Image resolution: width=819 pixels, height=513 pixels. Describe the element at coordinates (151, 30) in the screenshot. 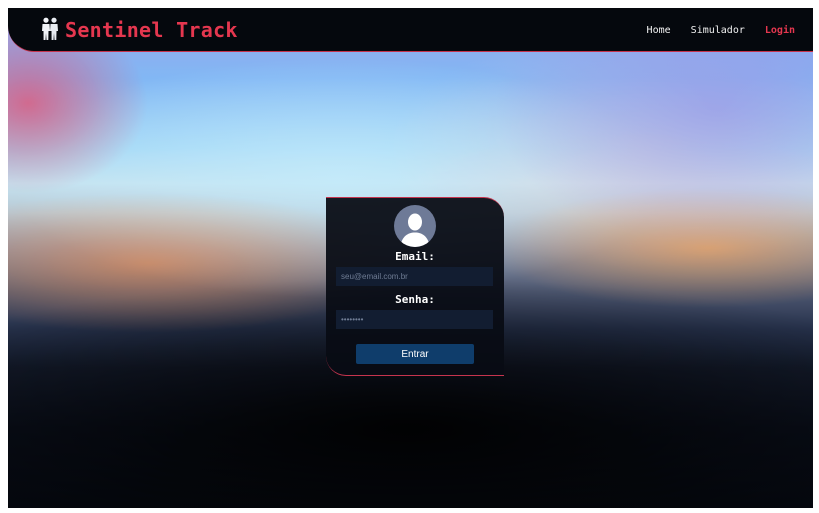

I see `brand-title: Sentinel Track` at that location.